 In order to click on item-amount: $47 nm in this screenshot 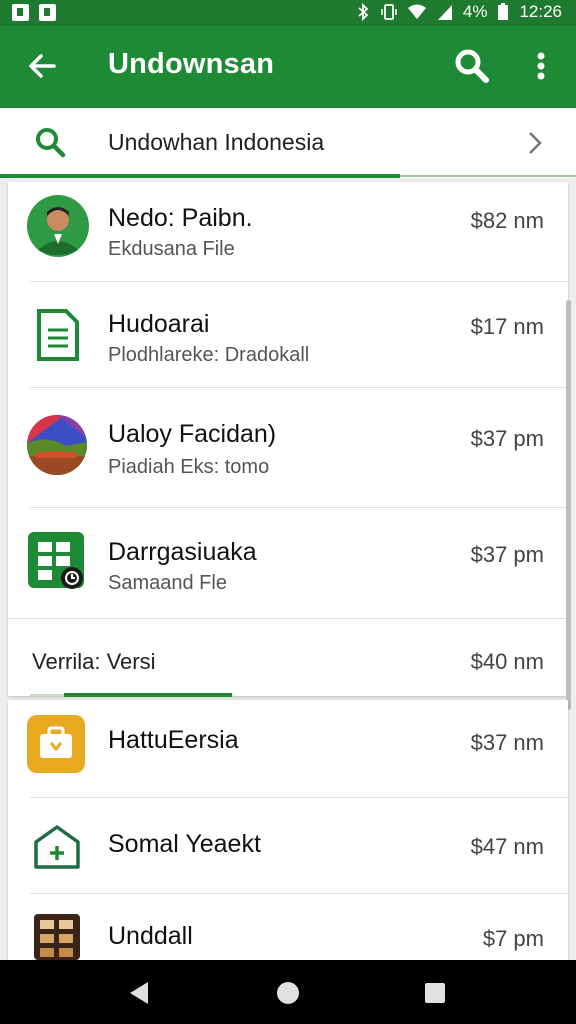, I will do `click(507, 846)`.